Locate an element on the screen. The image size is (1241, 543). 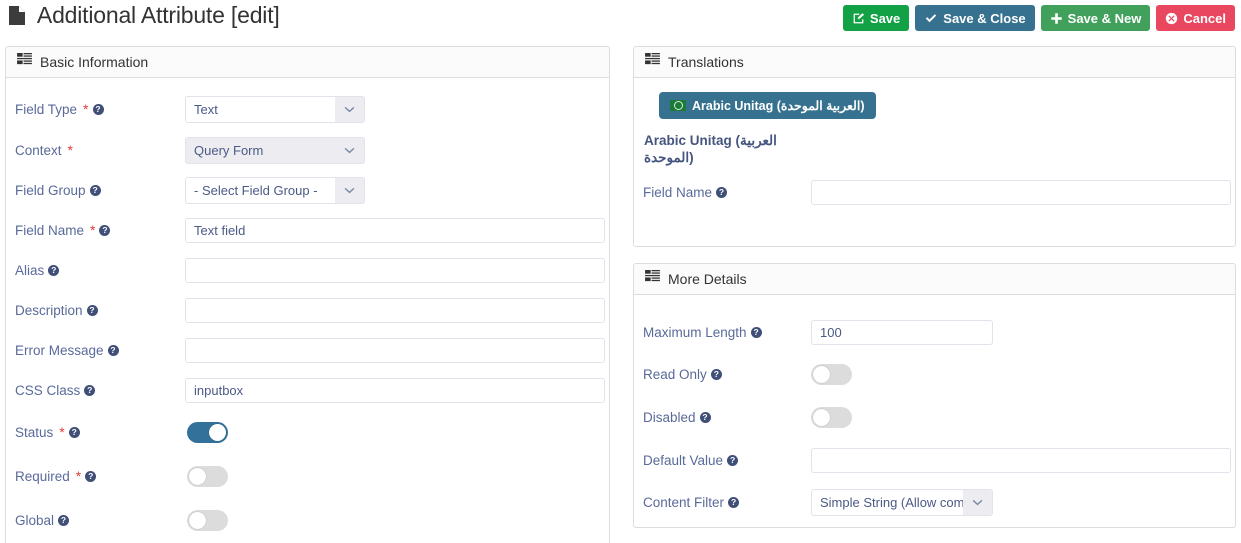
basic-information-panel-title: Basic Information is located at coordinates (94, 62).